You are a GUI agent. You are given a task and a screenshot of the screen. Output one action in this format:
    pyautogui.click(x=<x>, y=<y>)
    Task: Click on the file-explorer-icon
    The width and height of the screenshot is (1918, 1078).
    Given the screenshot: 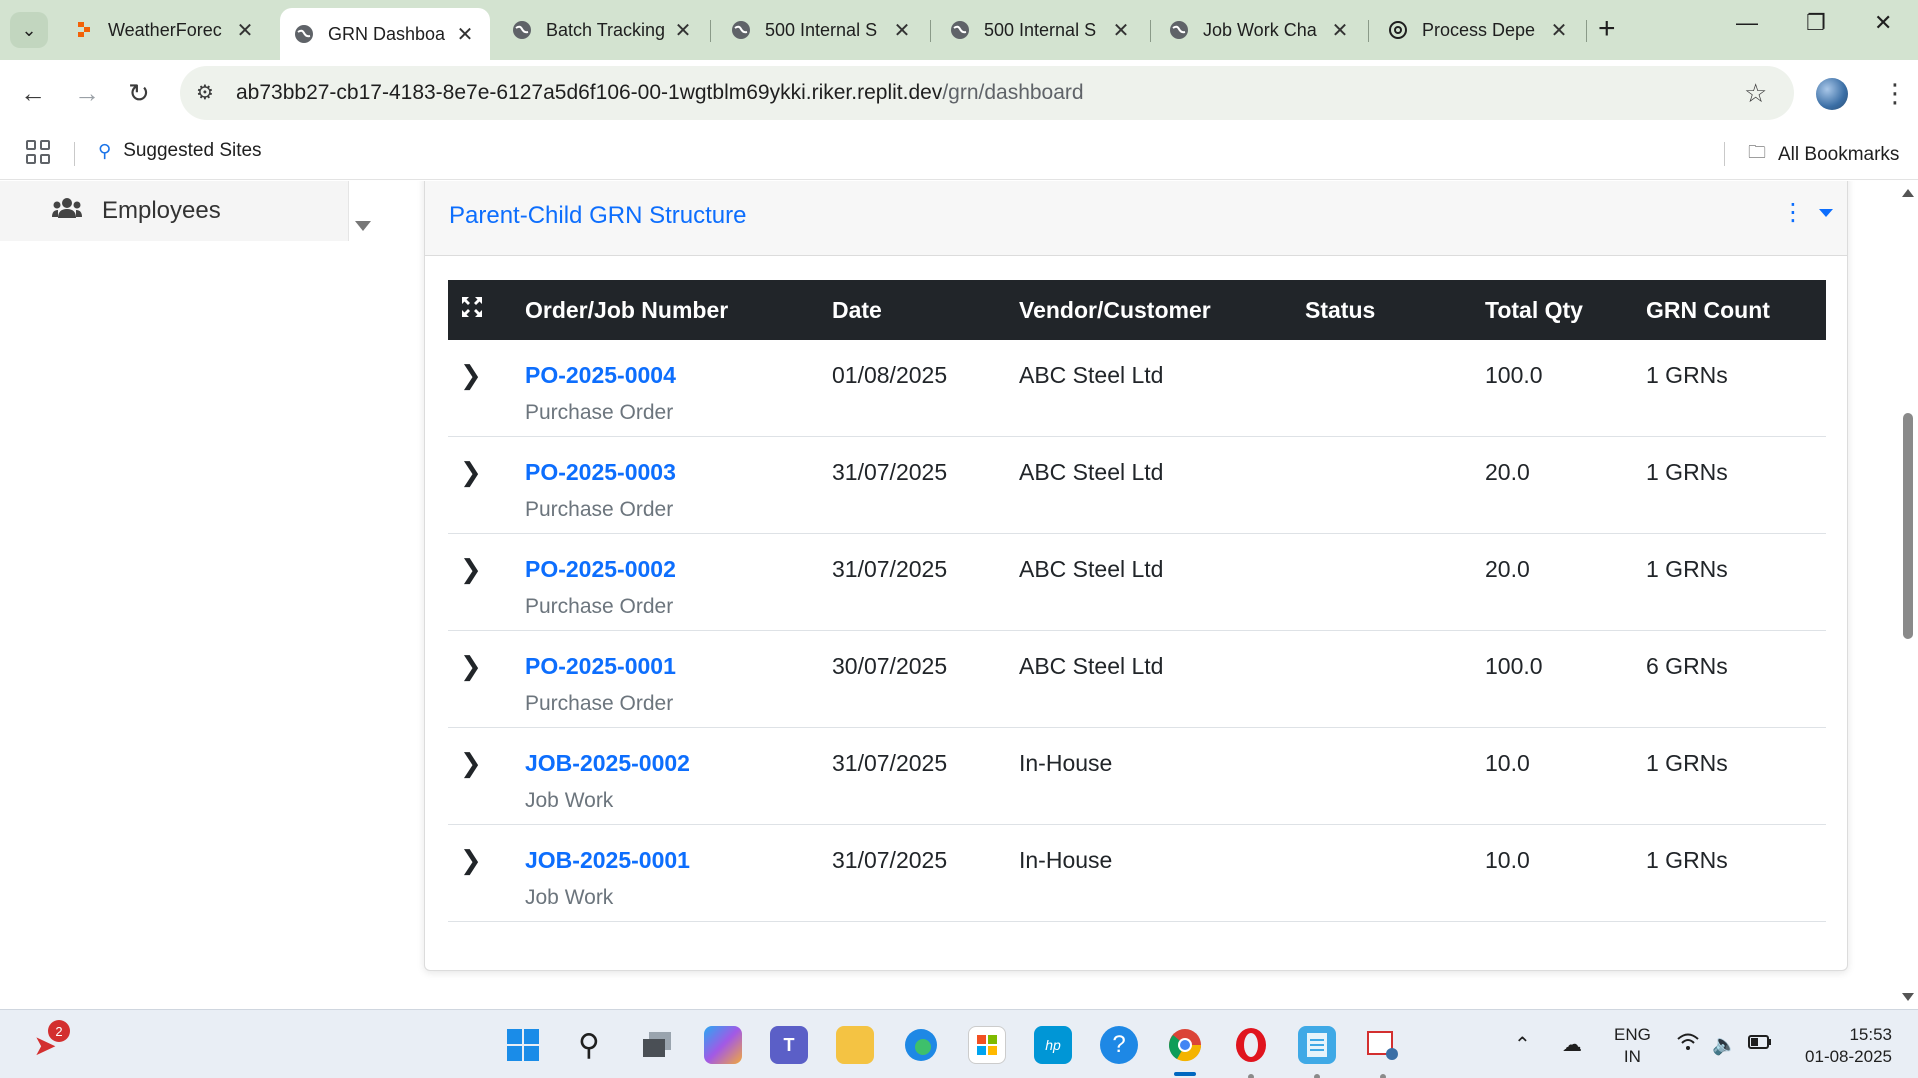 What is the action you would take?
    pyautogui.click(x=855, y=1045)
    